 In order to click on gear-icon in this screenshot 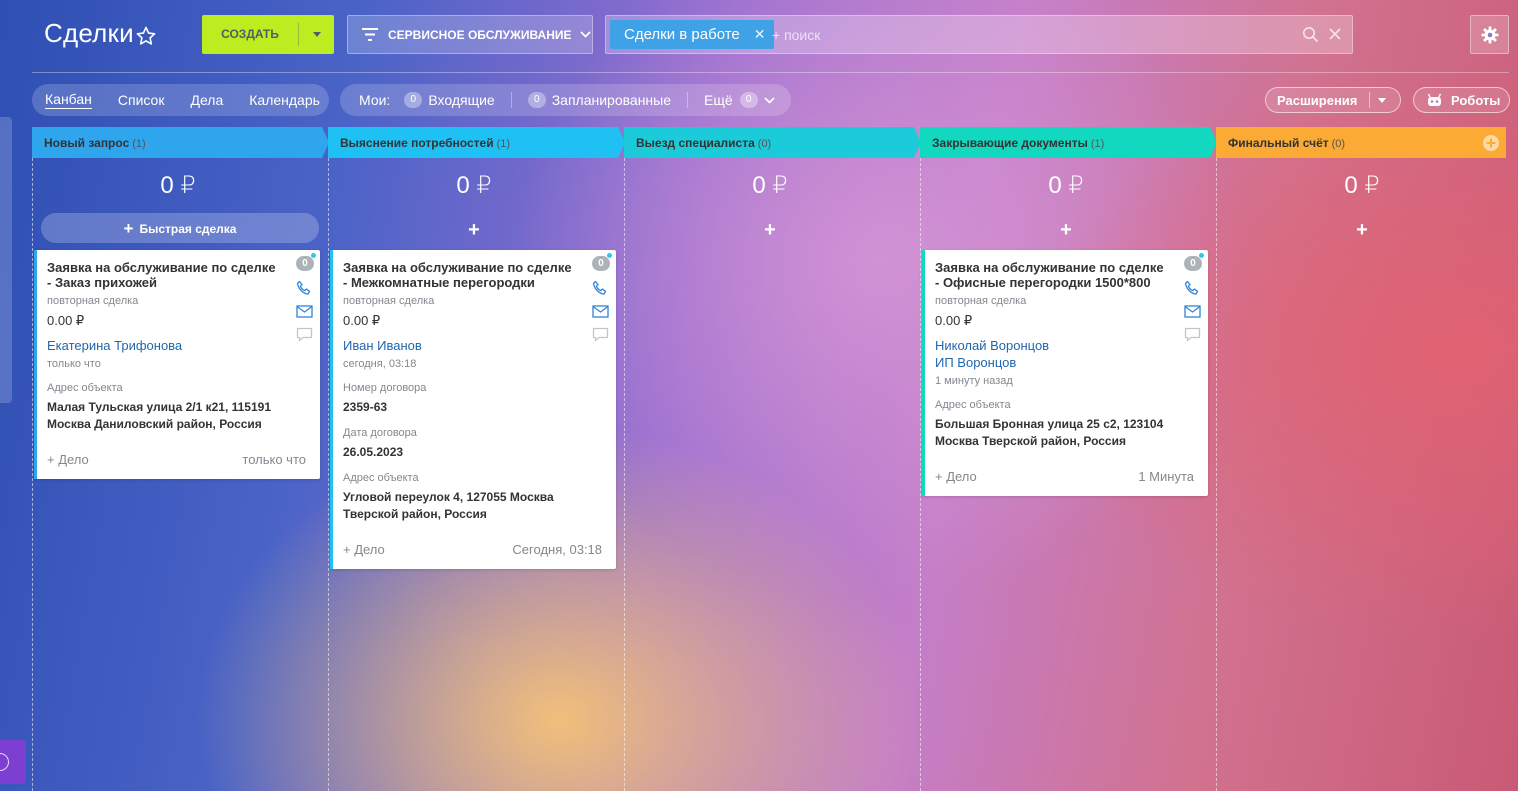, I will do `click(1489, 34)`.